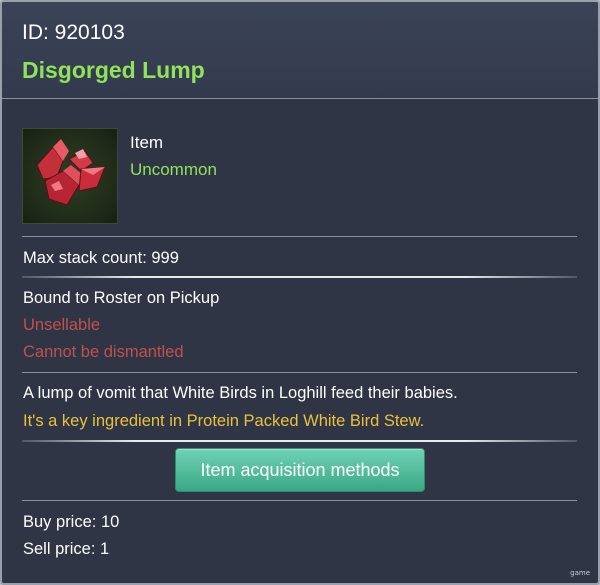  What do you see at coordinates (147, 142) in the screenshot?
I see `item-type-label: Item` at bounding box center [147, 142].